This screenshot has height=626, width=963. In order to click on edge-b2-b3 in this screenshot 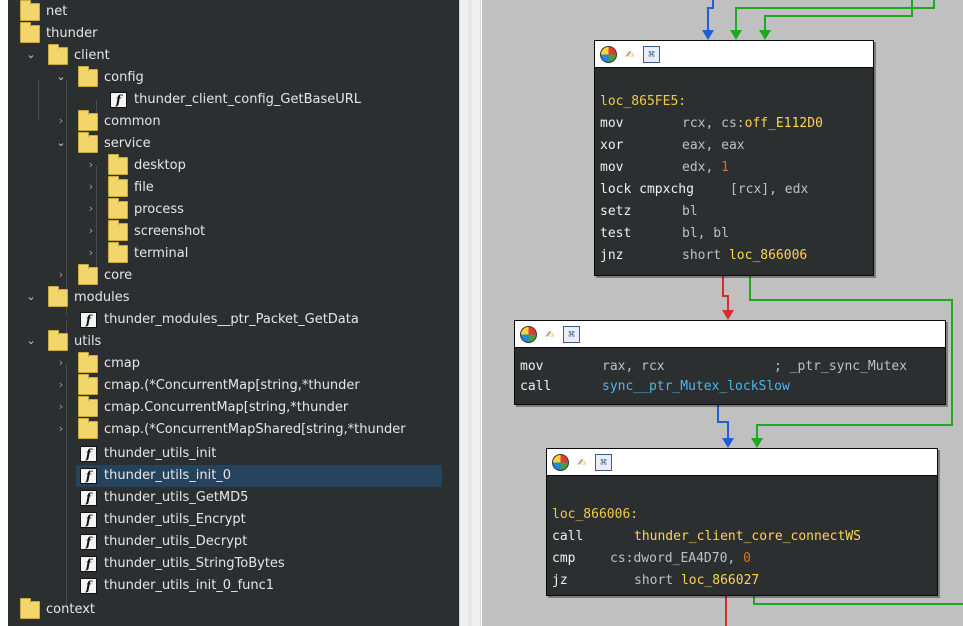, I will do `click(723, 421)`.